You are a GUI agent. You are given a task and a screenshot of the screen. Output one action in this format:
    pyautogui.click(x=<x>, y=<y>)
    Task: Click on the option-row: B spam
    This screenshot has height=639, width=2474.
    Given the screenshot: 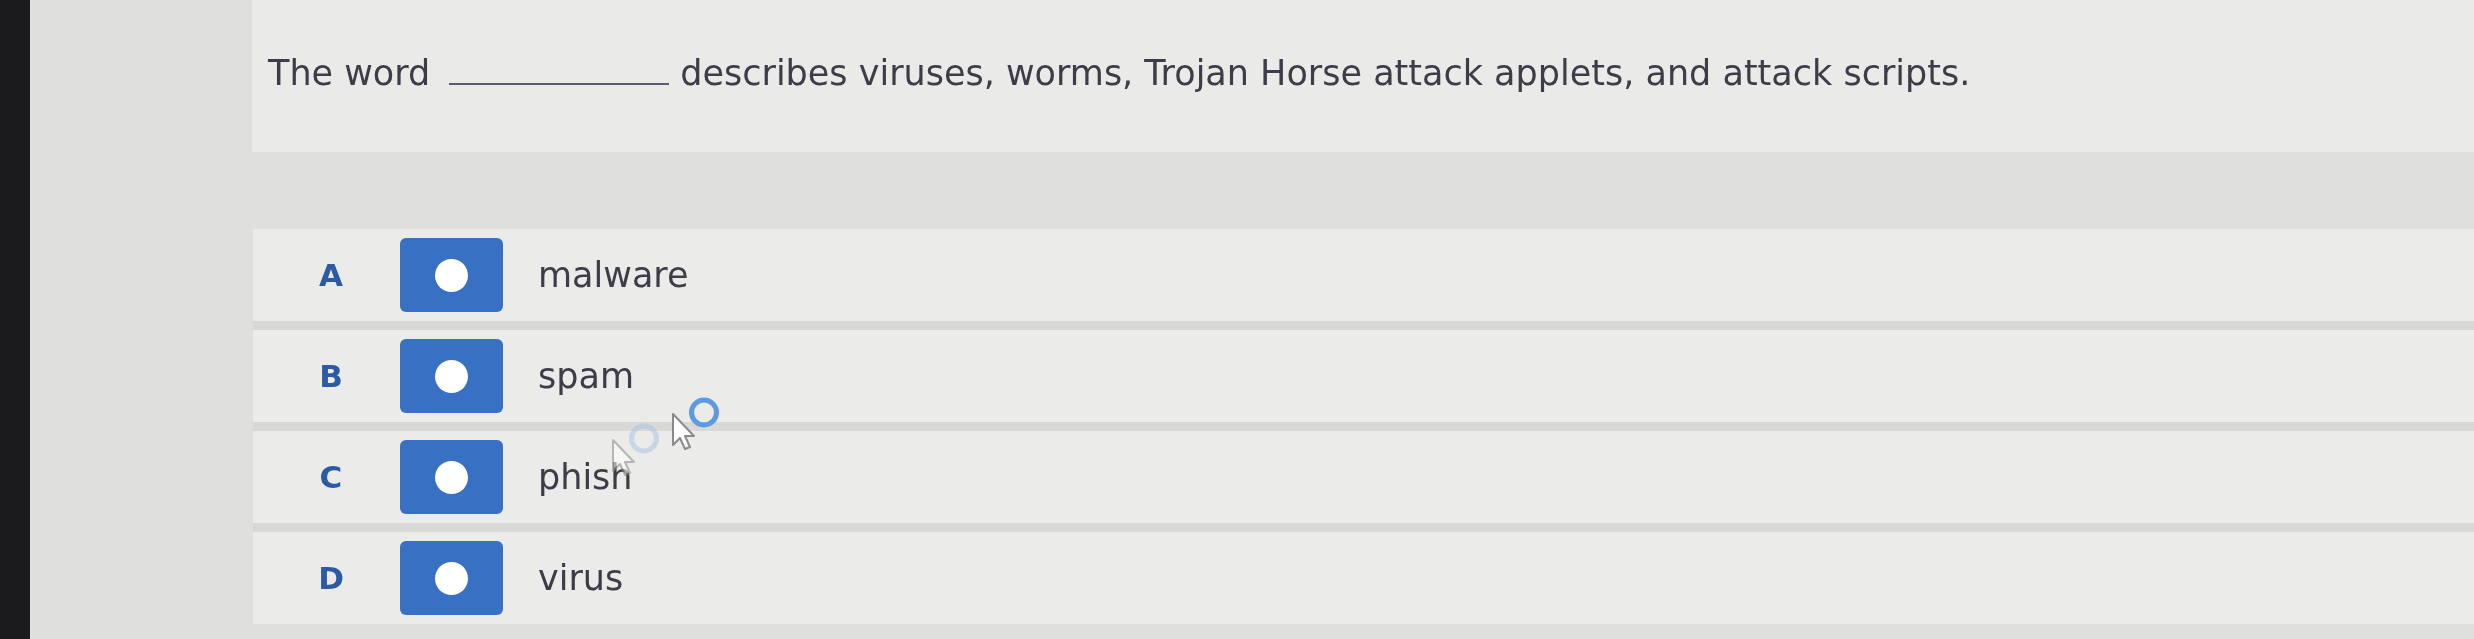 What is the action you would take?
    pyautogui.click(x=1363, y=376)
    